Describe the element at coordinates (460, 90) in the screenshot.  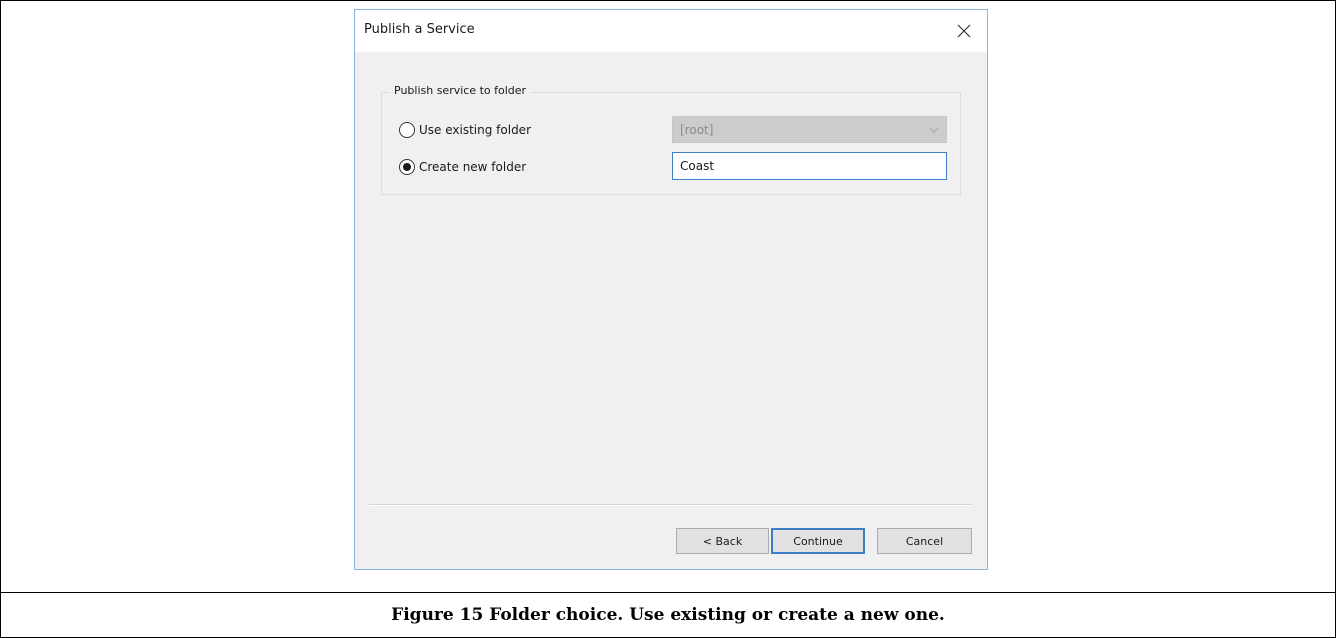
I see `groupbox-label: Publish service to folder` at that location.